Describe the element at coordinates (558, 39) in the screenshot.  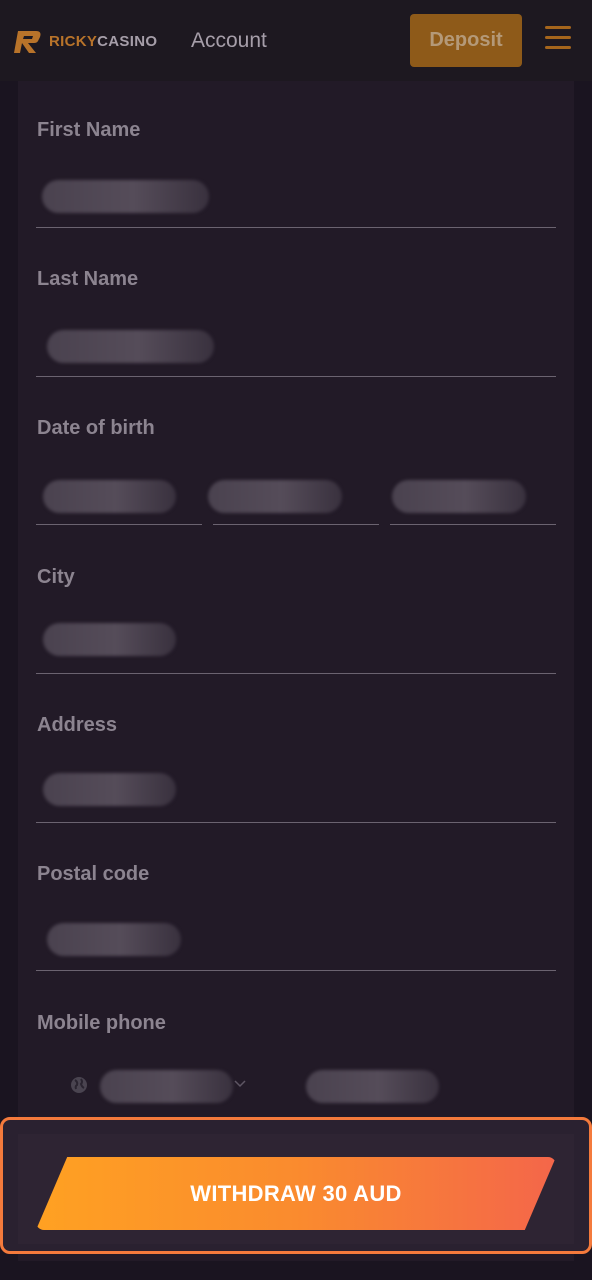
I see `hamburger-menu-icon` at that location.